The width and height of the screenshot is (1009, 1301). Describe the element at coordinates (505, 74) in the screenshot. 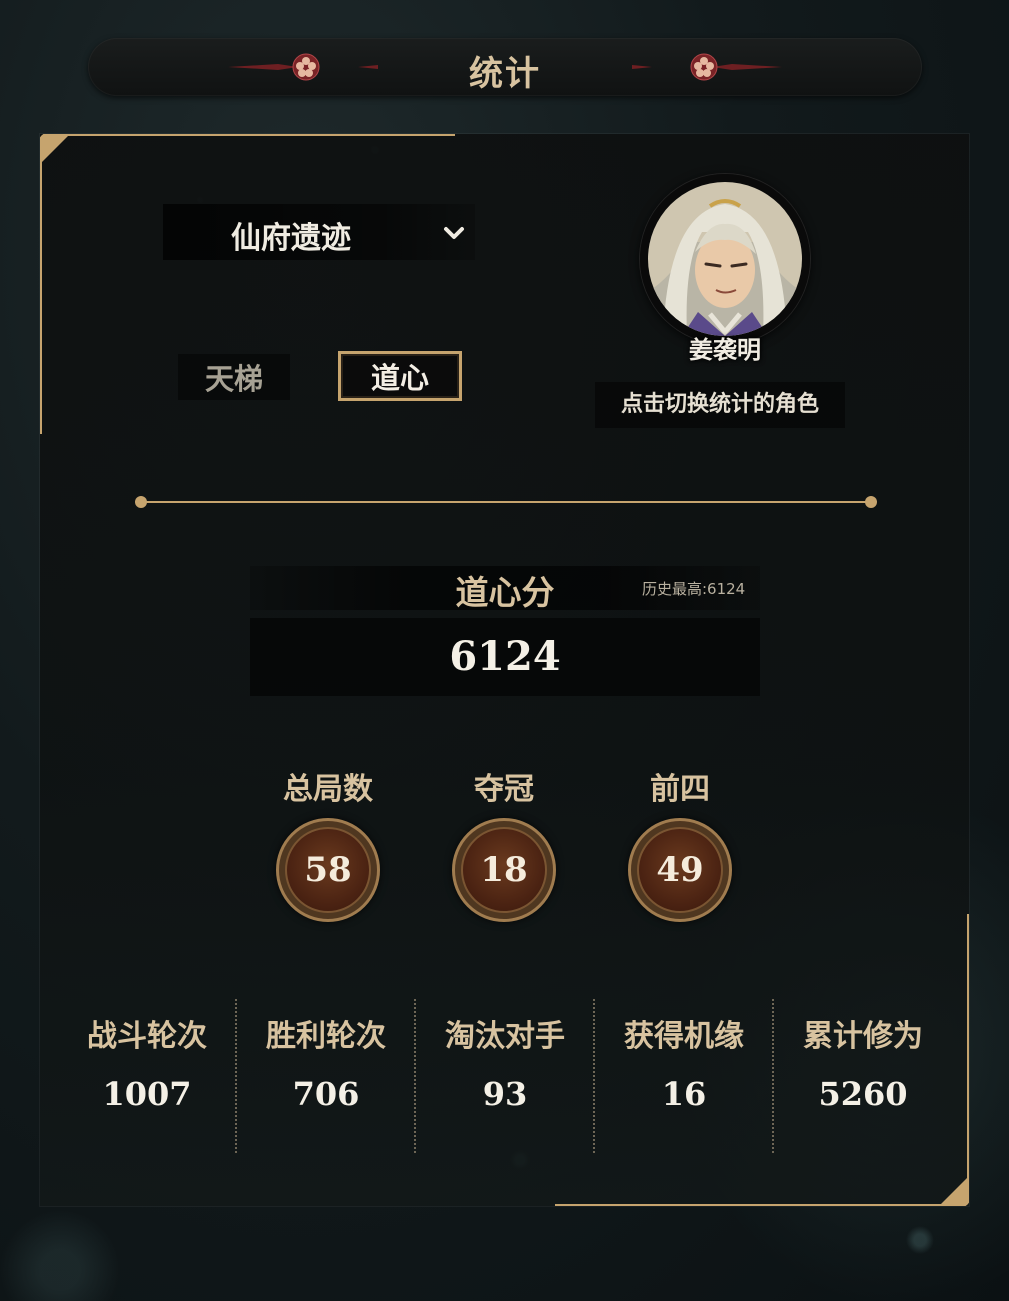

I see `page-title: 统计` at that location.